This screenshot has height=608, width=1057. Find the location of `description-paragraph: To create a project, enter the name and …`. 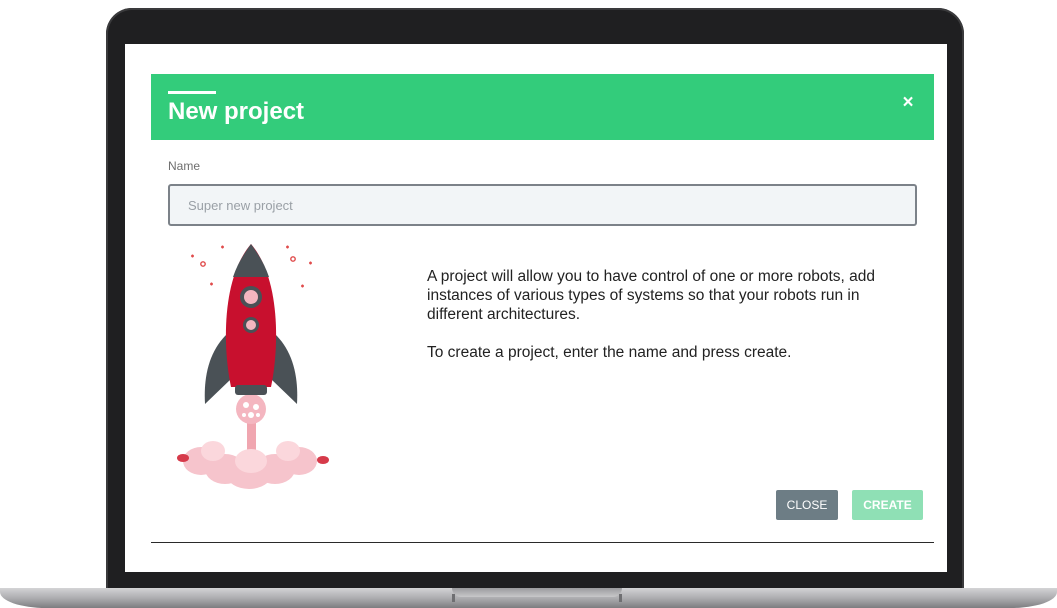

description-paragraph: To create a project, enter the name and … is located at coordinates (609, 352).